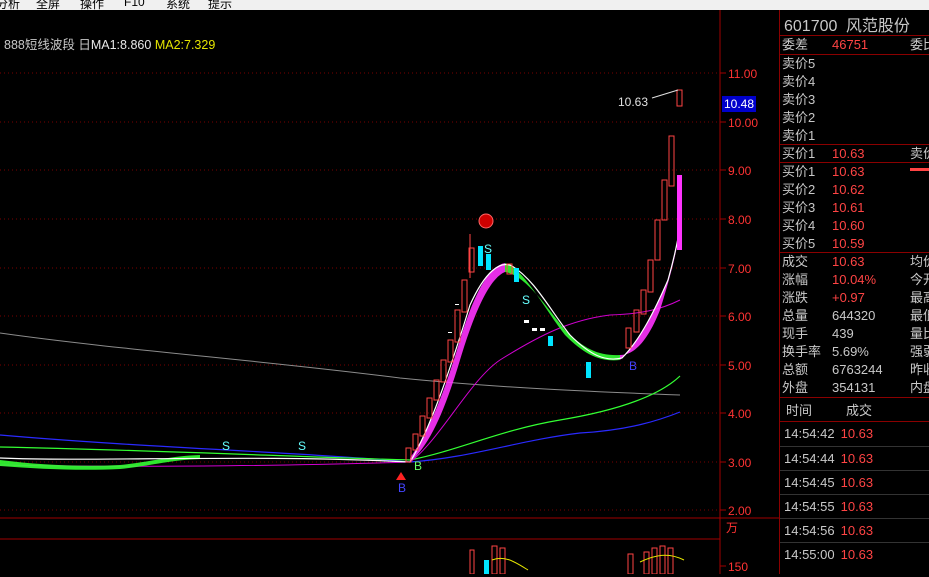  I want to click on axis-ticks, so click(723, 291).